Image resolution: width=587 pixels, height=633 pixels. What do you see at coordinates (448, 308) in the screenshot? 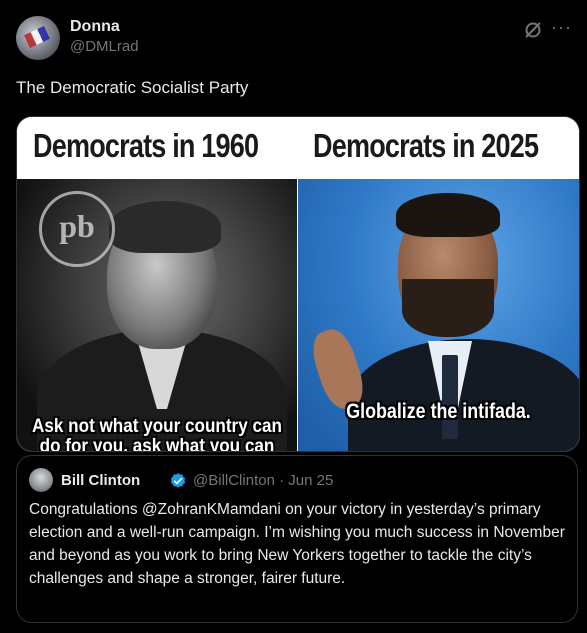
I see `right-figure-beard` at bounding box center [448, 308].